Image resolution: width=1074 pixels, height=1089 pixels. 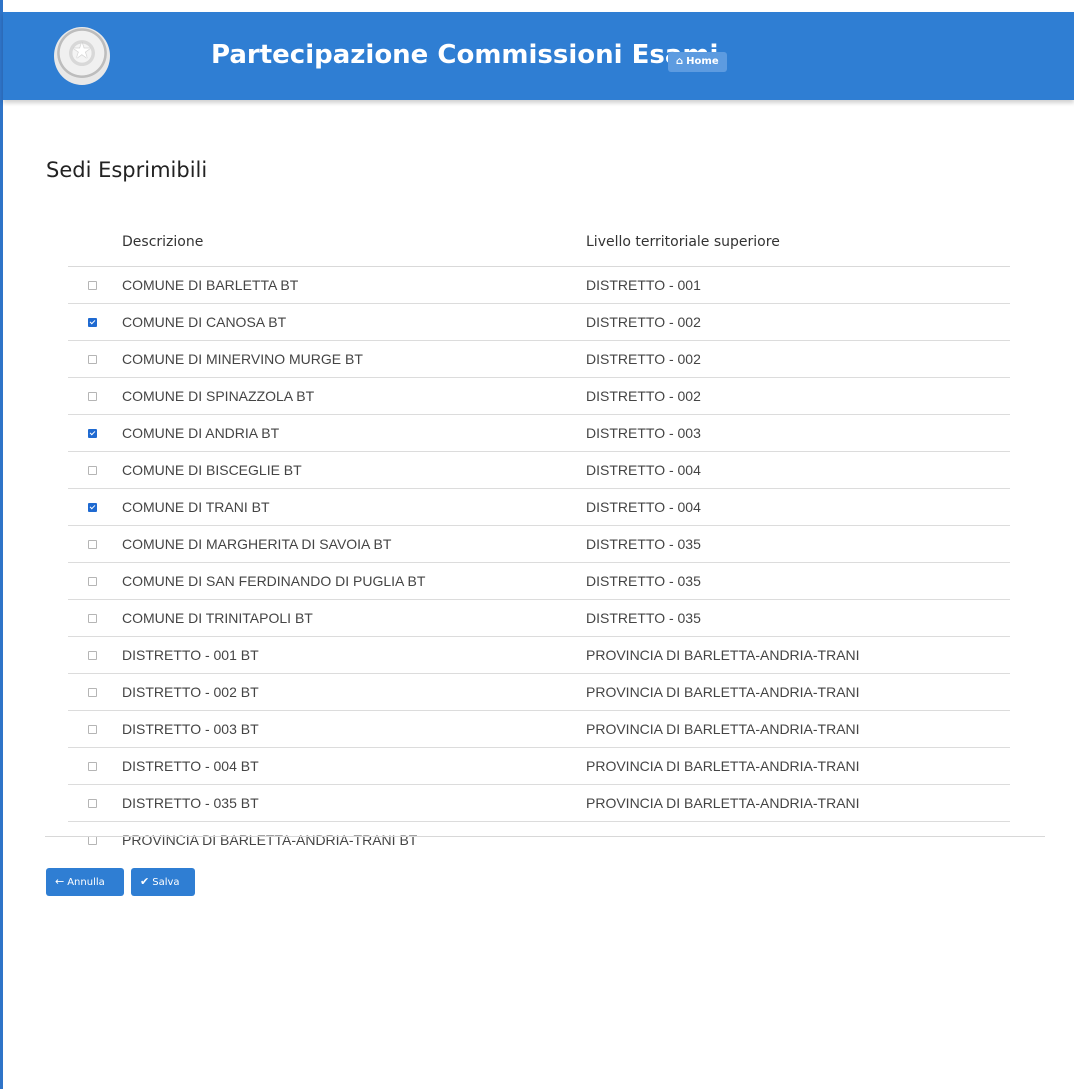 What do you see at coordinates (643, 285) in the screenshot?
I see `cell-livello: DISTRETTO - 001` at bounding box center [643, 285].